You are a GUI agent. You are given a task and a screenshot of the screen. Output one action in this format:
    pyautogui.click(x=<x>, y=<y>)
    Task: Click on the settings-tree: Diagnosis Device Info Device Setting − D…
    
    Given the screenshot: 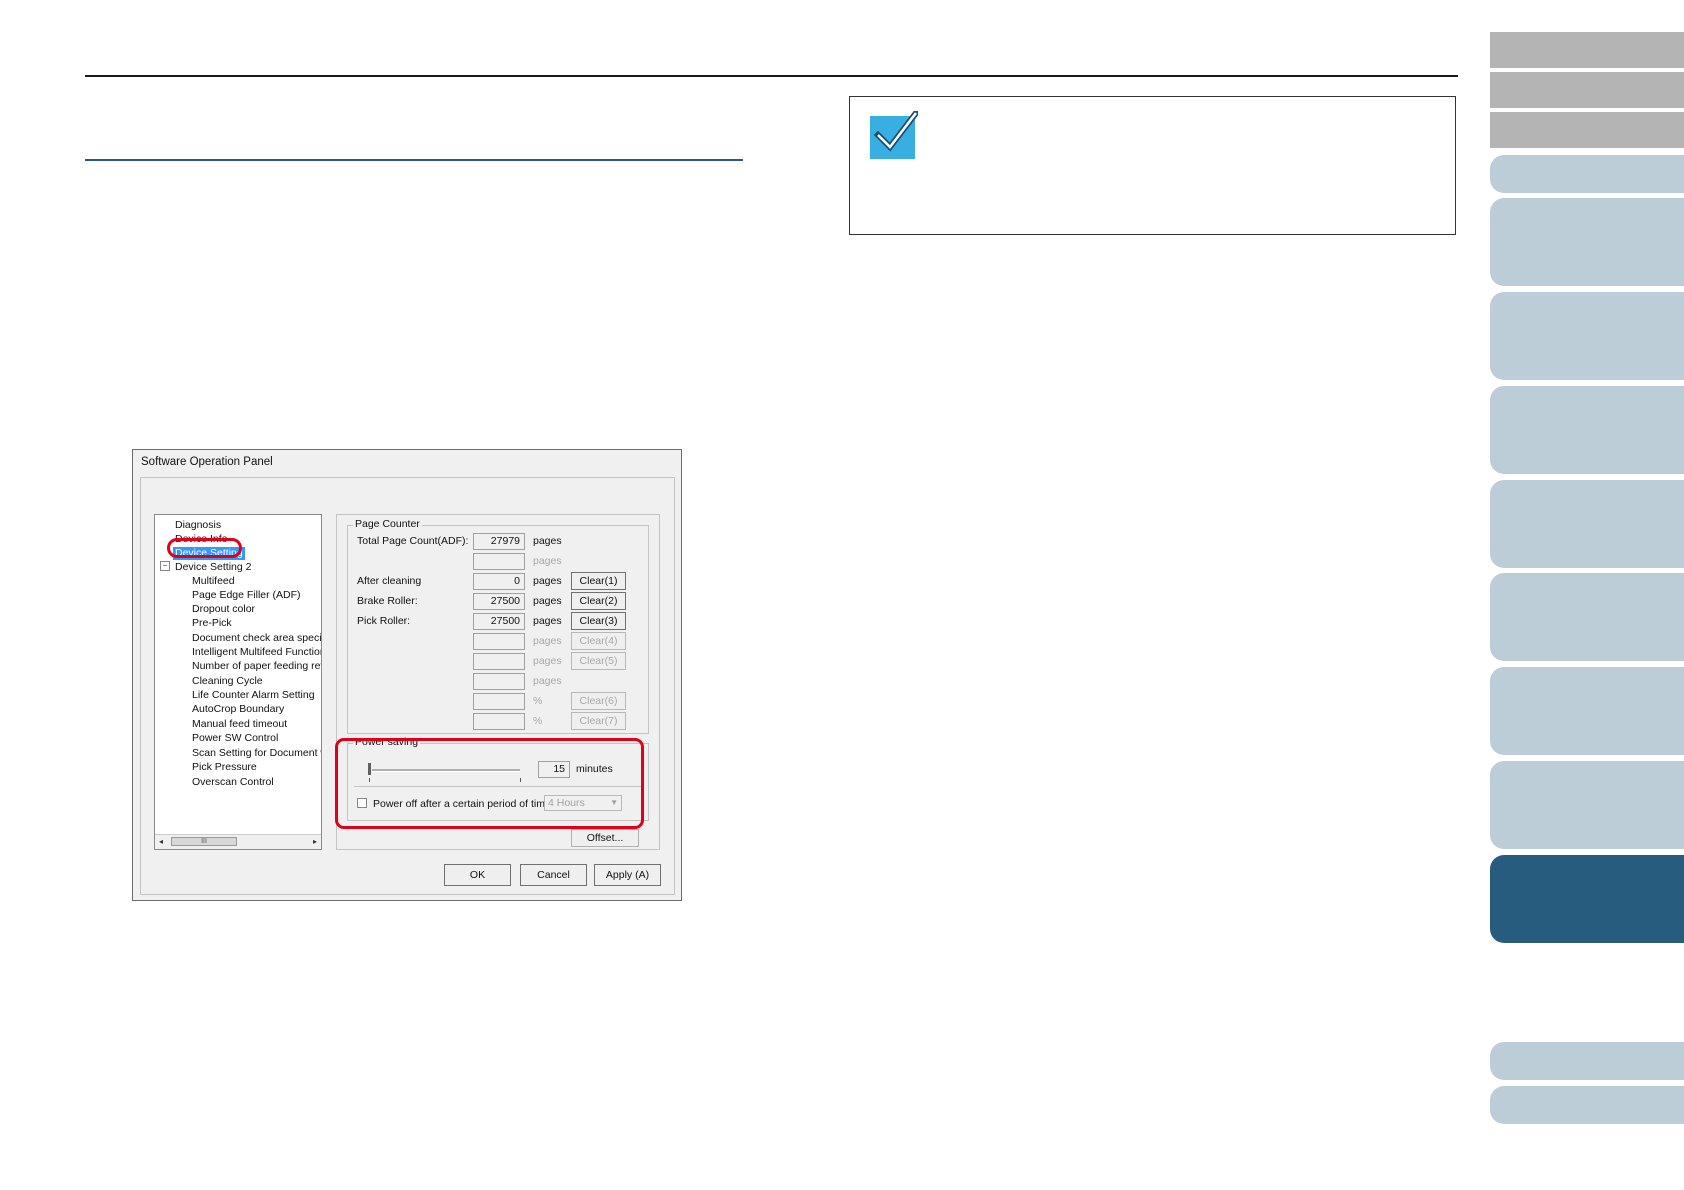 What is the action you would take?
    pyautogui.click(x=238, y=682)
    